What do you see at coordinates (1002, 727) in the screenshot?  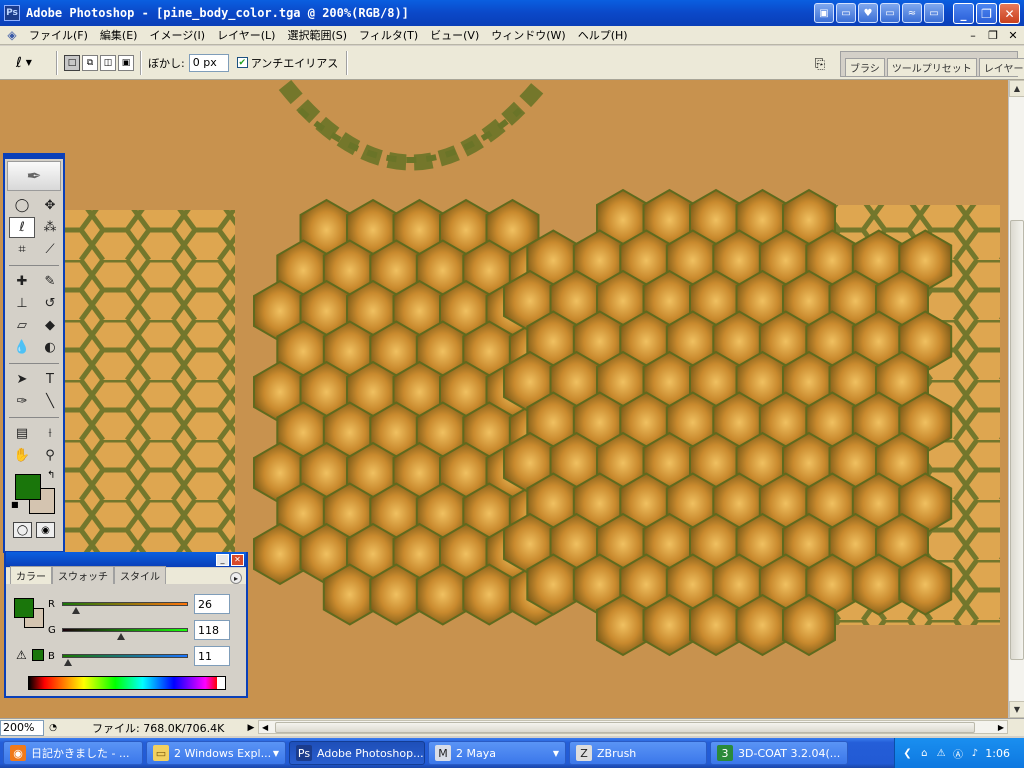 I see `scroll-right-icon: ▶` at bounding box center [1002, 727].